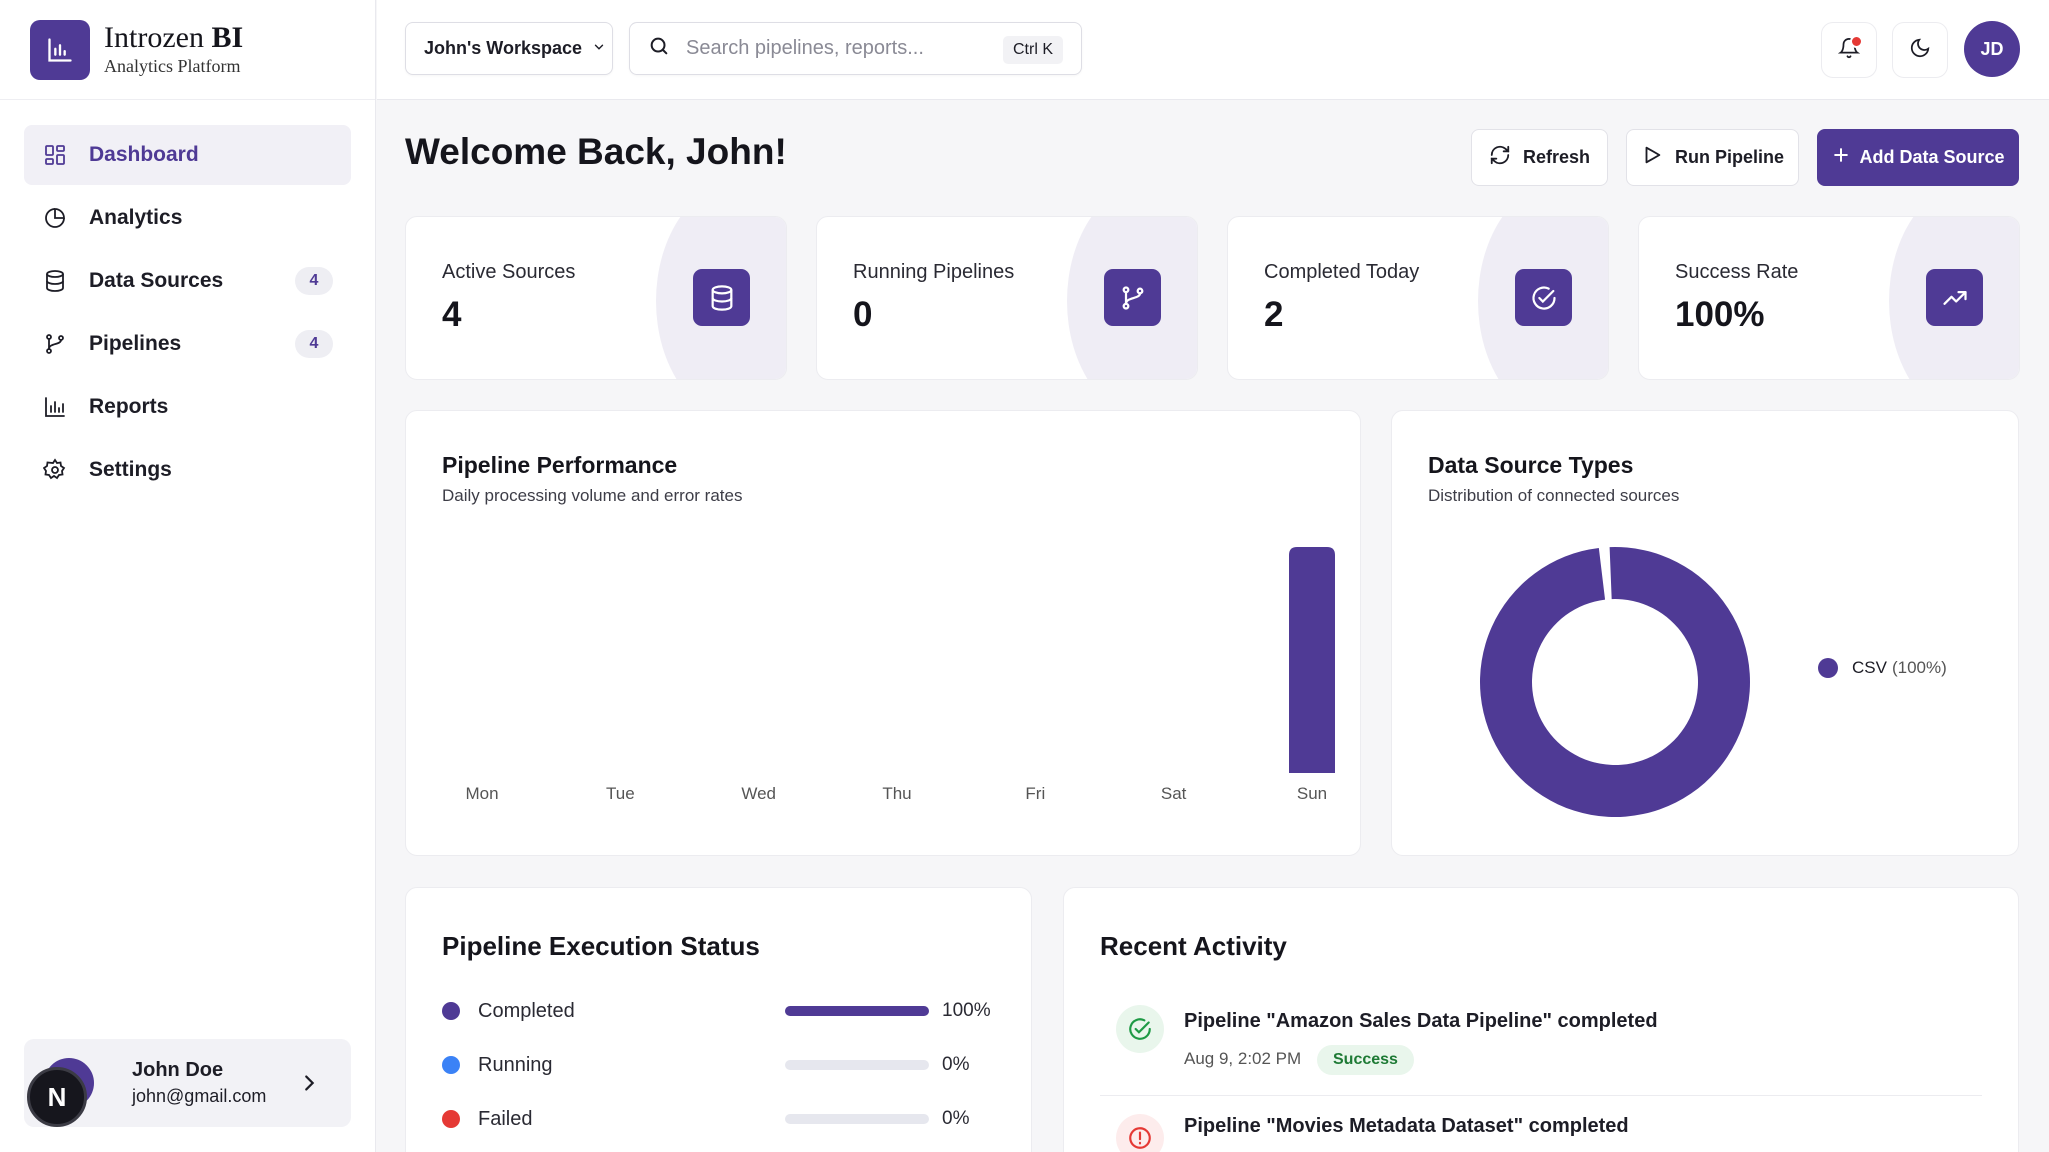 The width and height of the screenshot is (2049, 1152). What do you see at coordinates (130, 469) in the screenshot?
I see `sidebar-item-label: Settings` at bounding box center [130, 469].